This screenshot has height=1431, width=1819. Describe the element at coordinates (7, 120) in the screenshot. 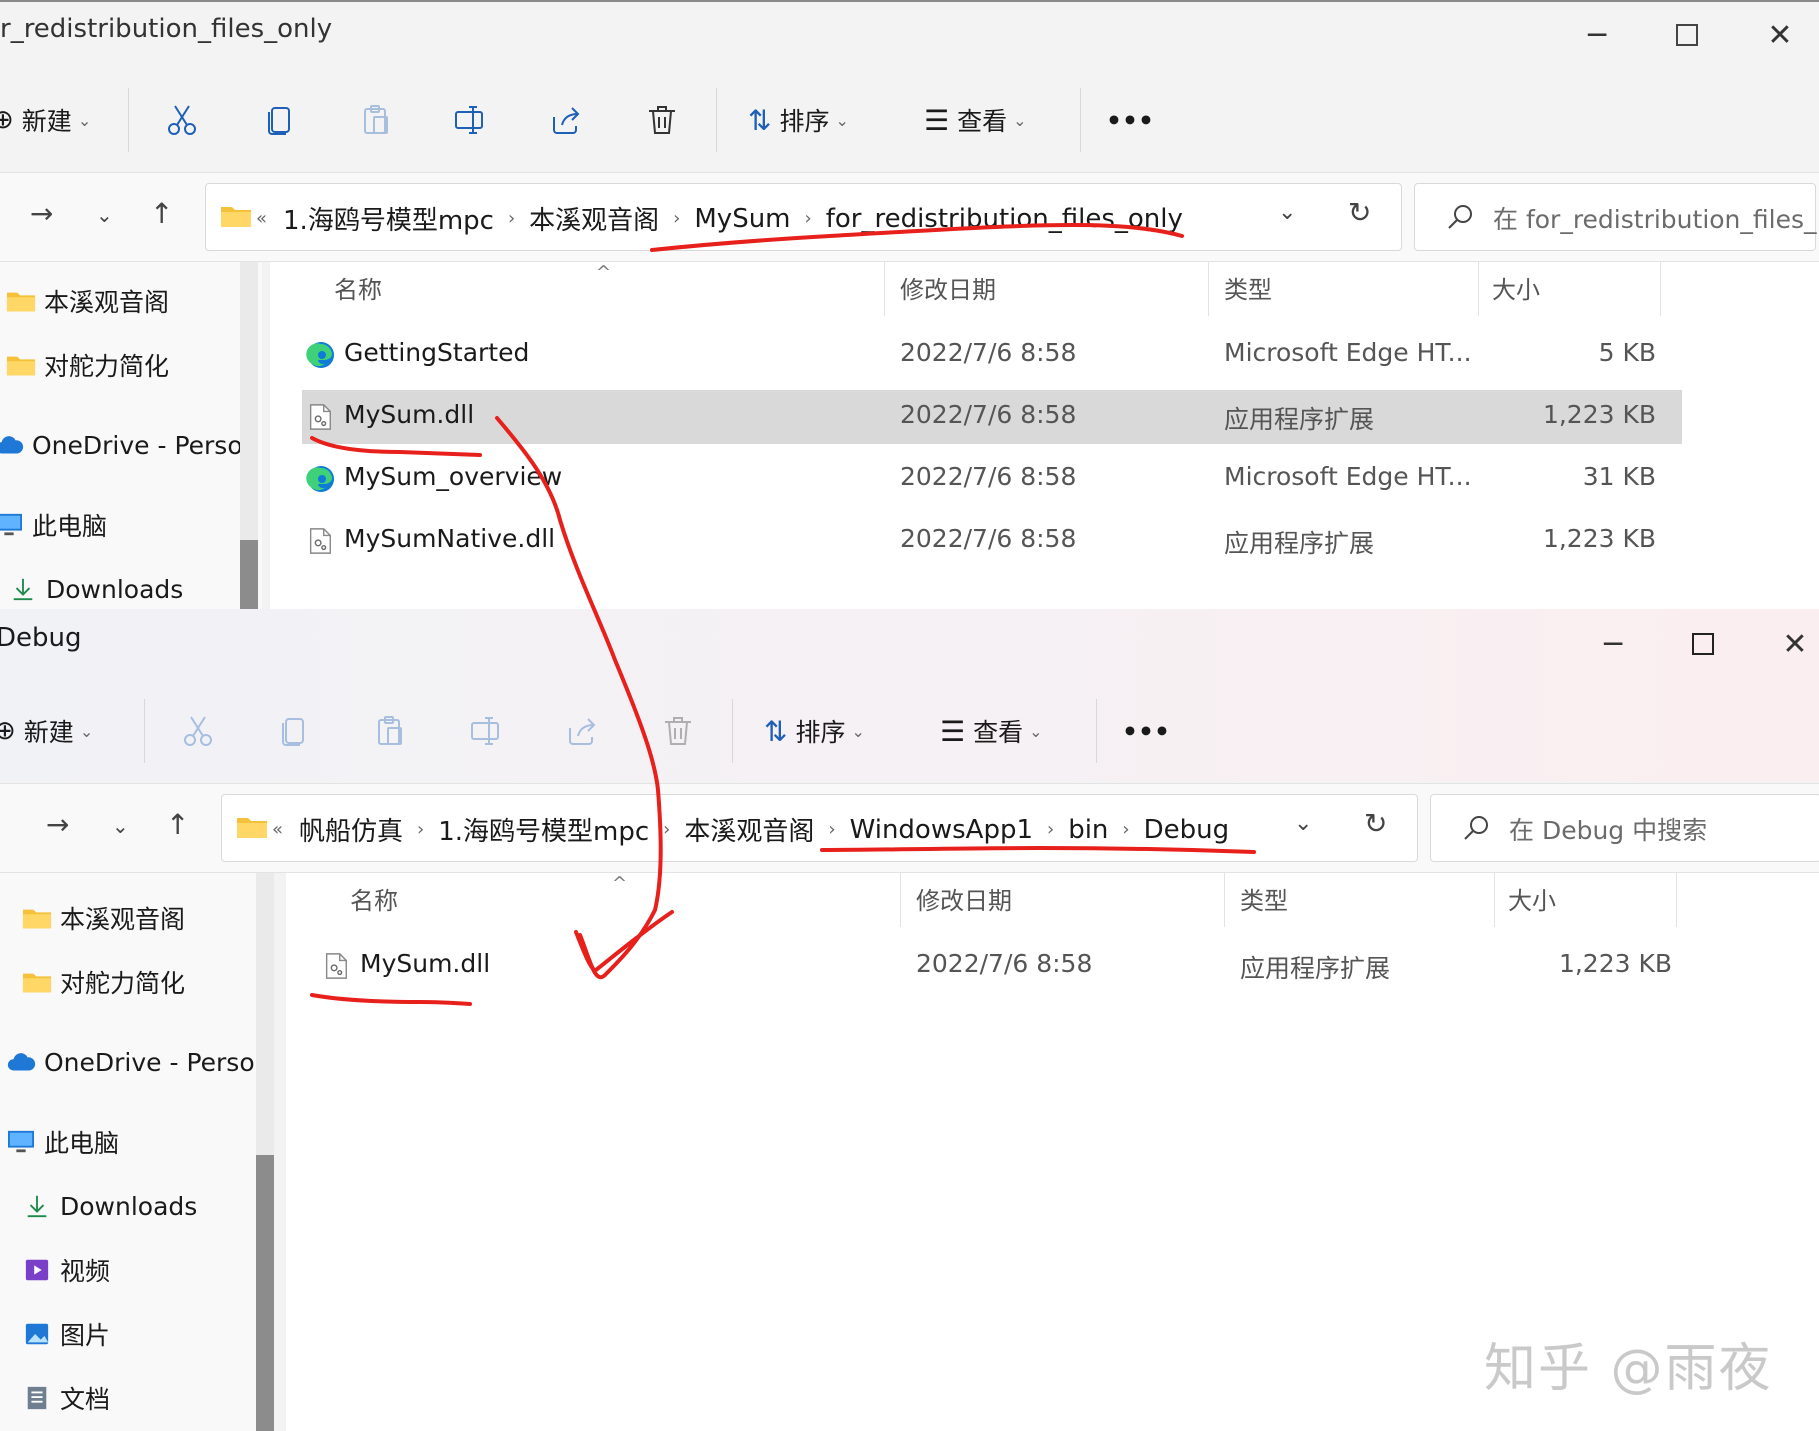

I see `plus-icon: ⊕` at that location.